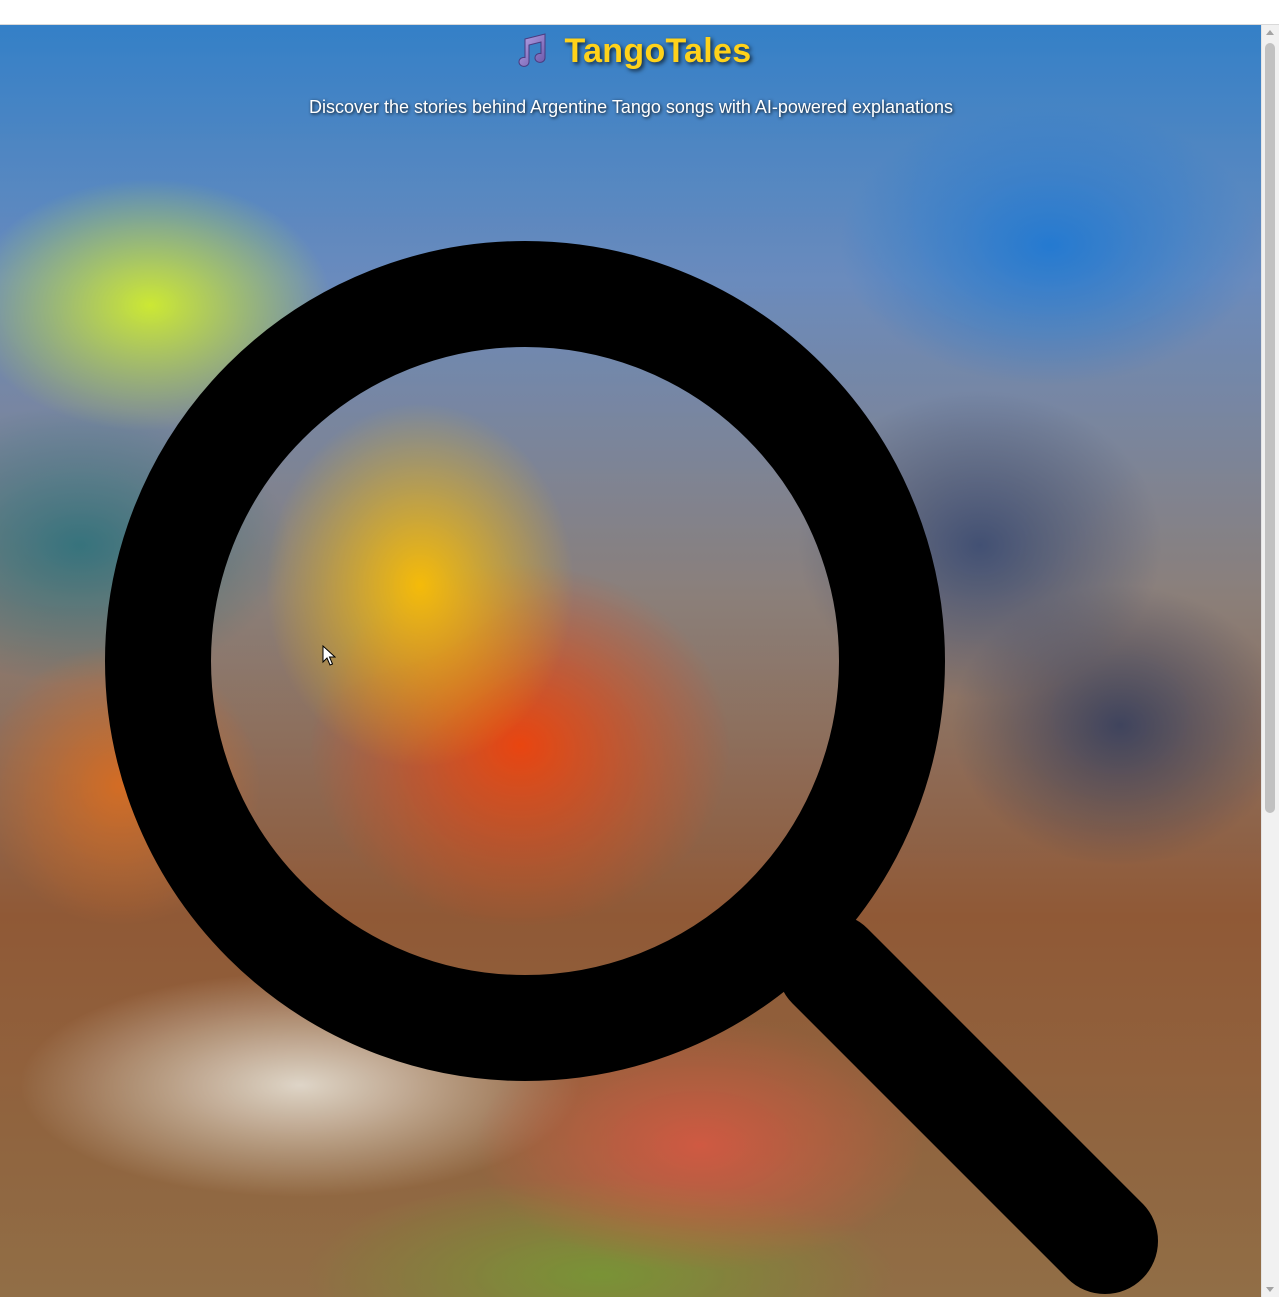 This screenshot has height=1297, width=1279. Describe the element at coordinates (1270, 32) in the screenshot. I see `scroll-up-icon` at that location.